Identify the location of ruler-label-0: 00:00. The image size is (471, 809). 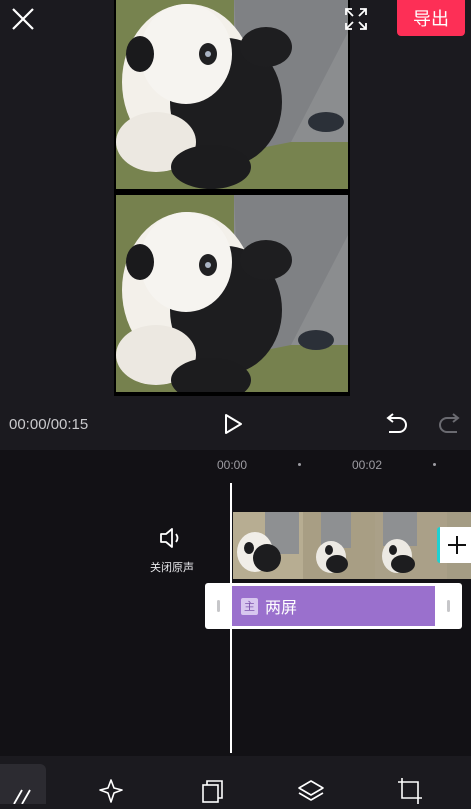
(232, 465).